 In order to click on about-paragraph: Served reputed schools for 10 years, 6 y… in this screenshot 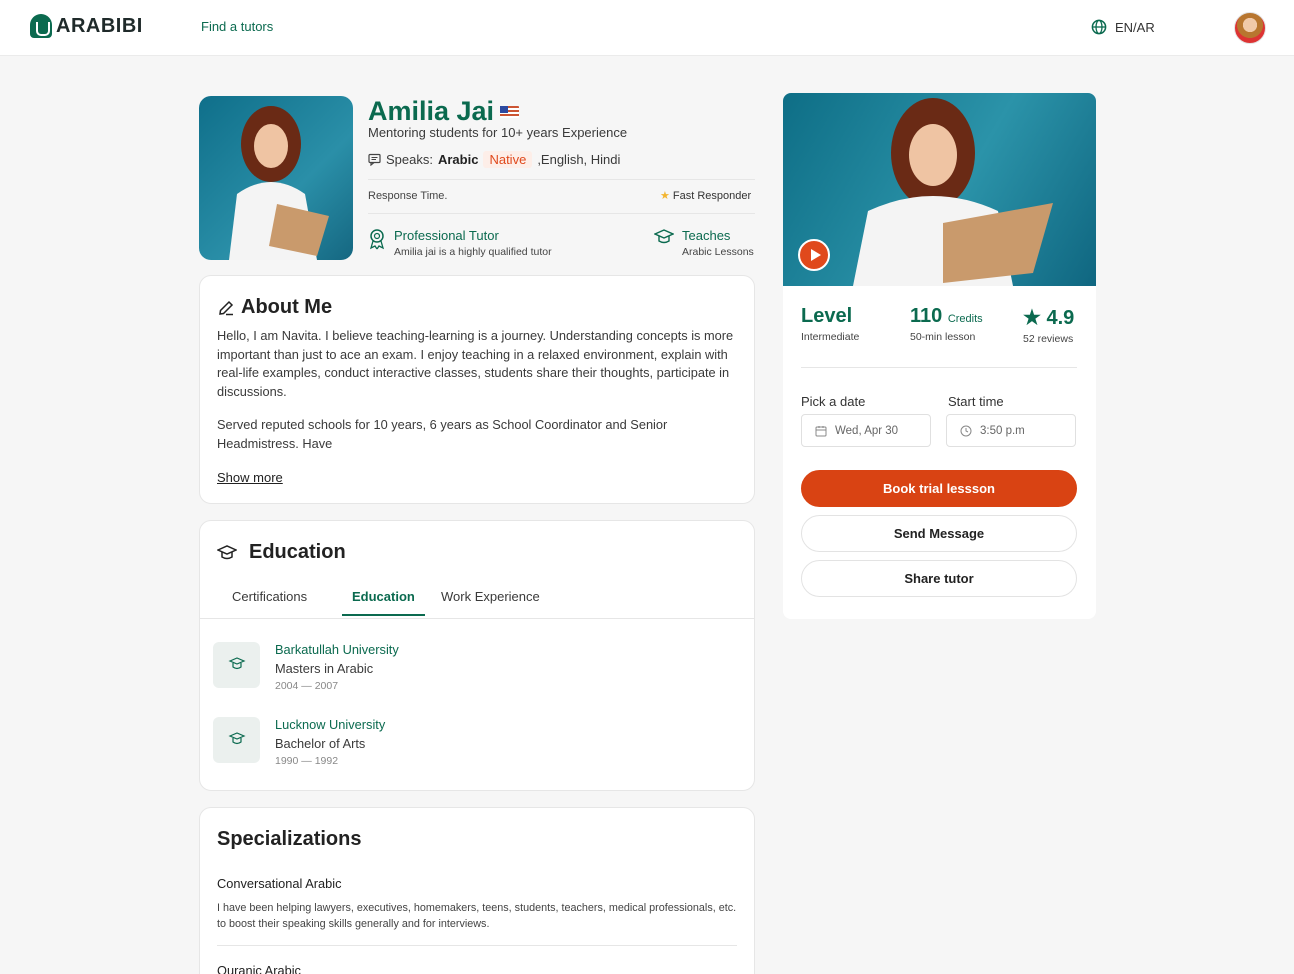, I will do `click(442, 434)`.